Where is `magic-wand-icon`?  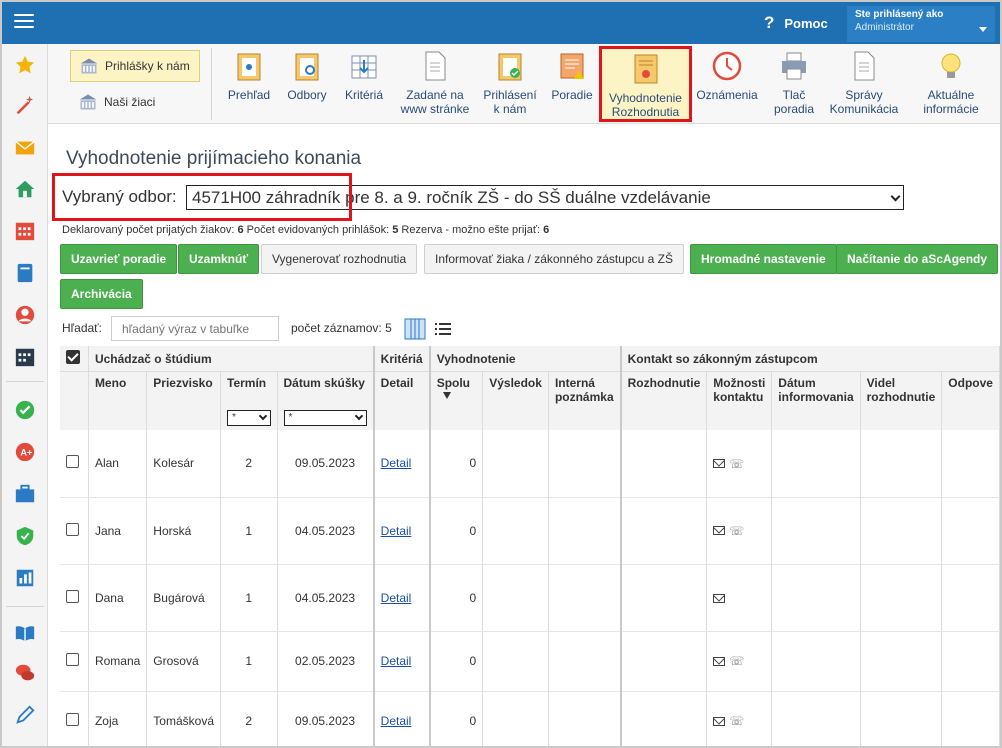 magic-wand-icon is located at coordinates (25, 105).